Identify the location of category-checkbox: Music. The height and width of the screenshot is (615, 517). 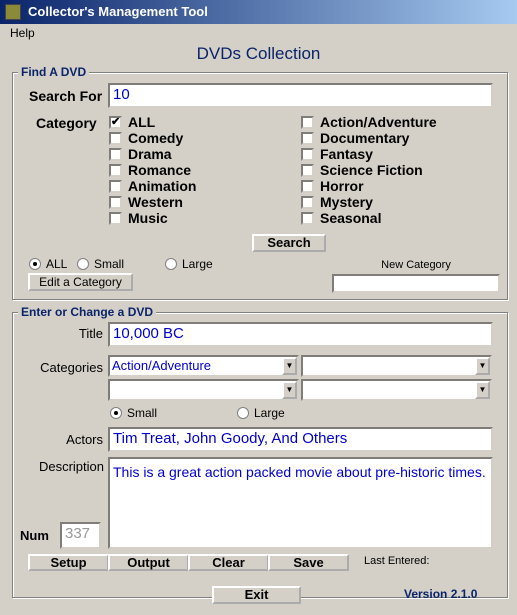
(152, 218).